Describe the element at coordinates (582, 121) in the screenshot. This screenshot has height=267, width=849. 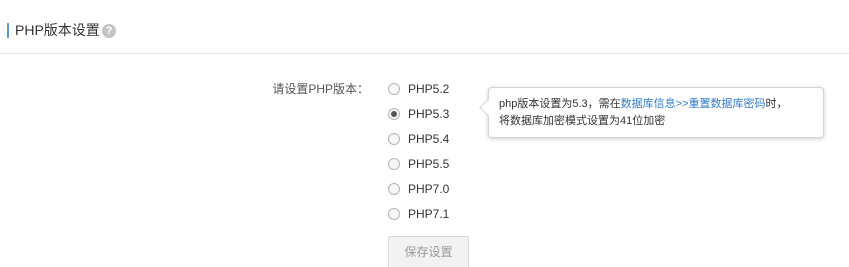
I see `tooltip-line-2: 将数据库加密模式设置为41位加密` at that location.